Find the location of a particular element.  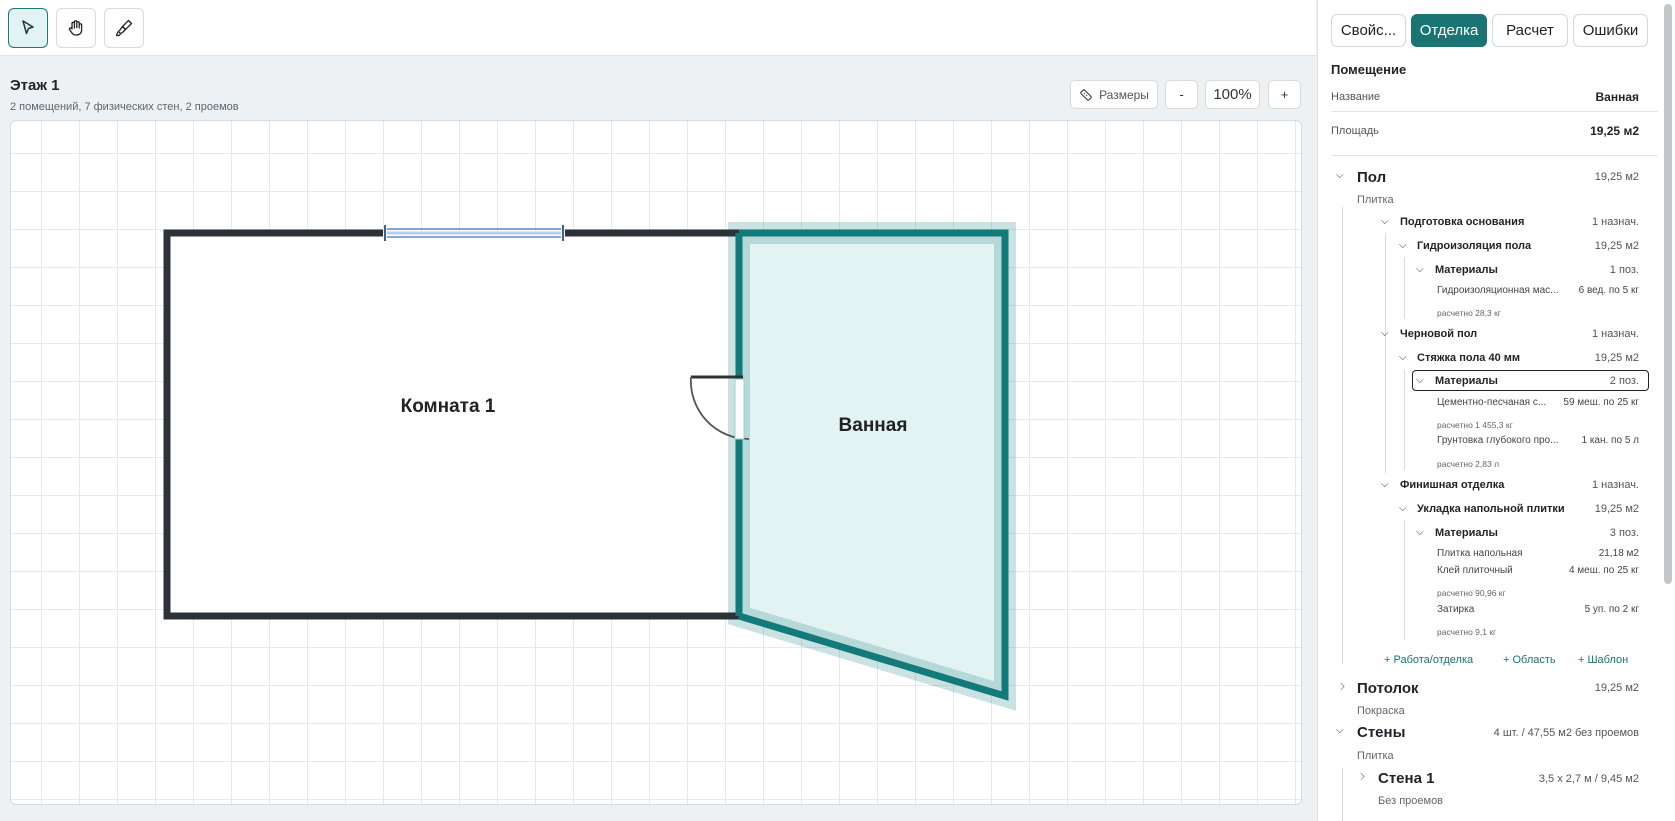

floor-finish-subtitle: Плитка is located at coordinates (1375, 200).